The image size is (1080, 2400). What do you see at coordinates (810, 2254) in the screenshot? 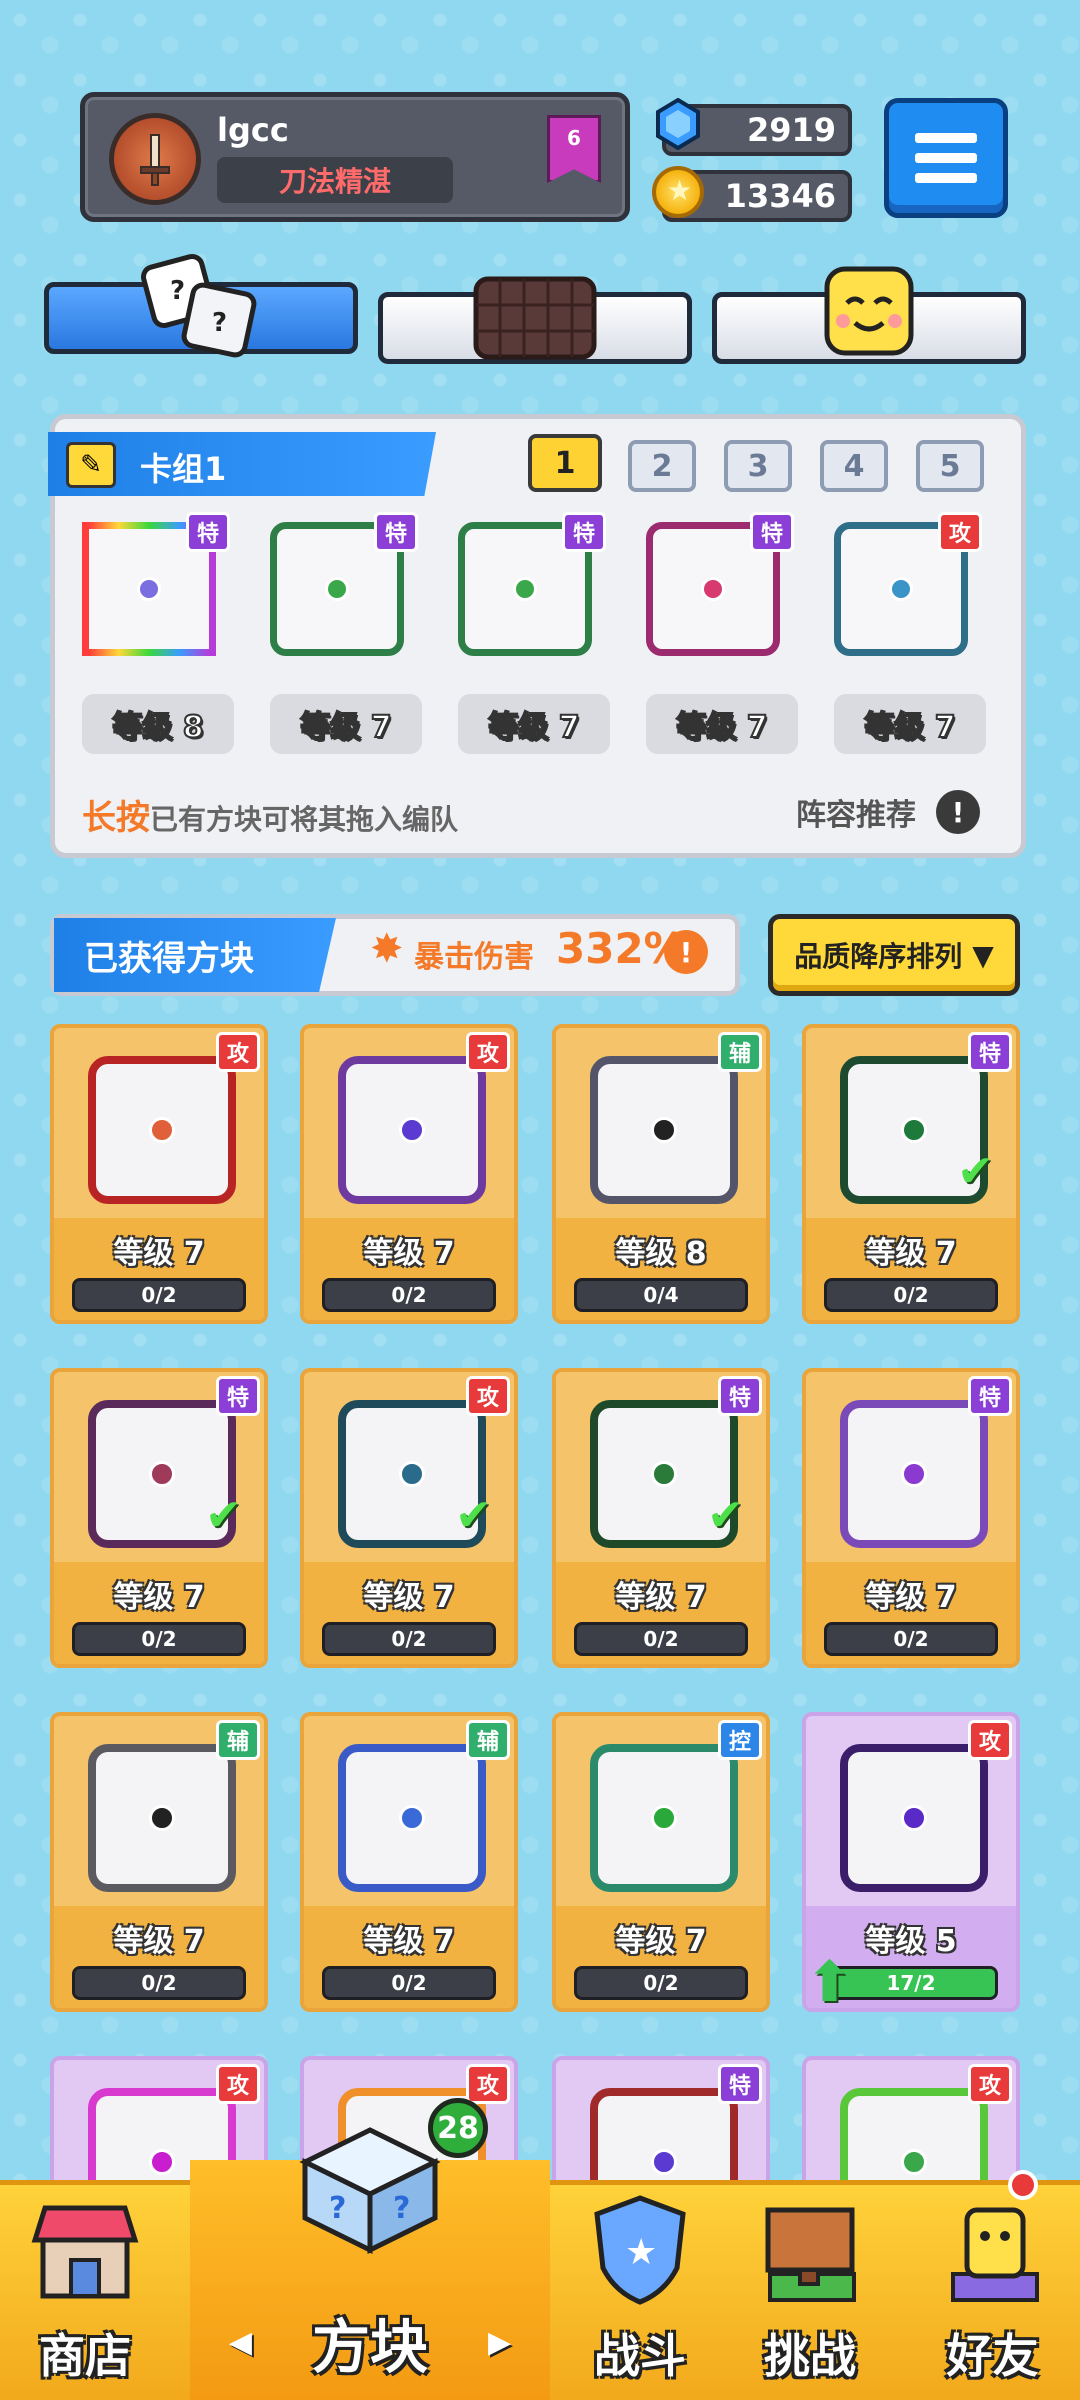
I see `signboard-icon` at bounding box center [810, 2254].